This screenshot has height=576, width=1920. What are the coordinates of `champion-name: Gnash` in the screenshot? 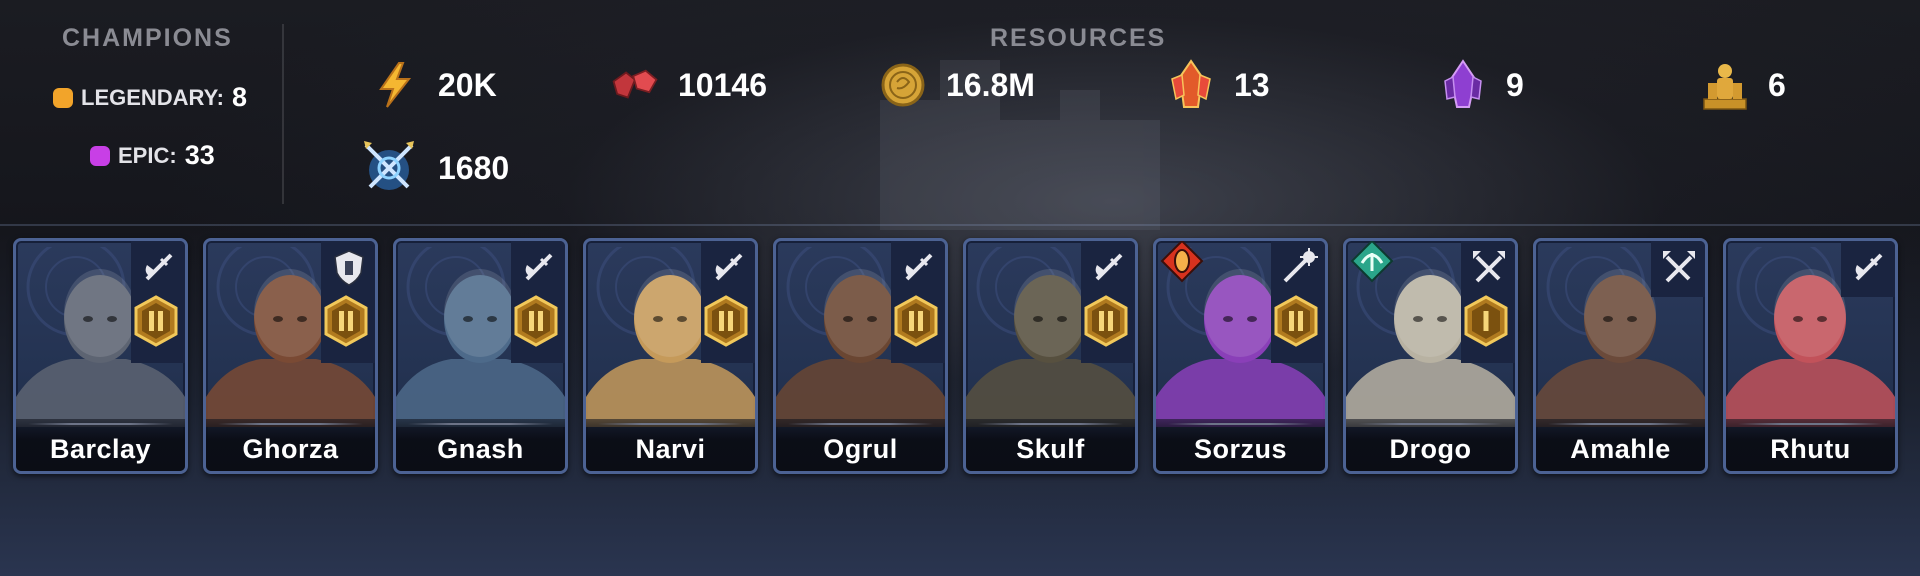 It's located at (480, 448).